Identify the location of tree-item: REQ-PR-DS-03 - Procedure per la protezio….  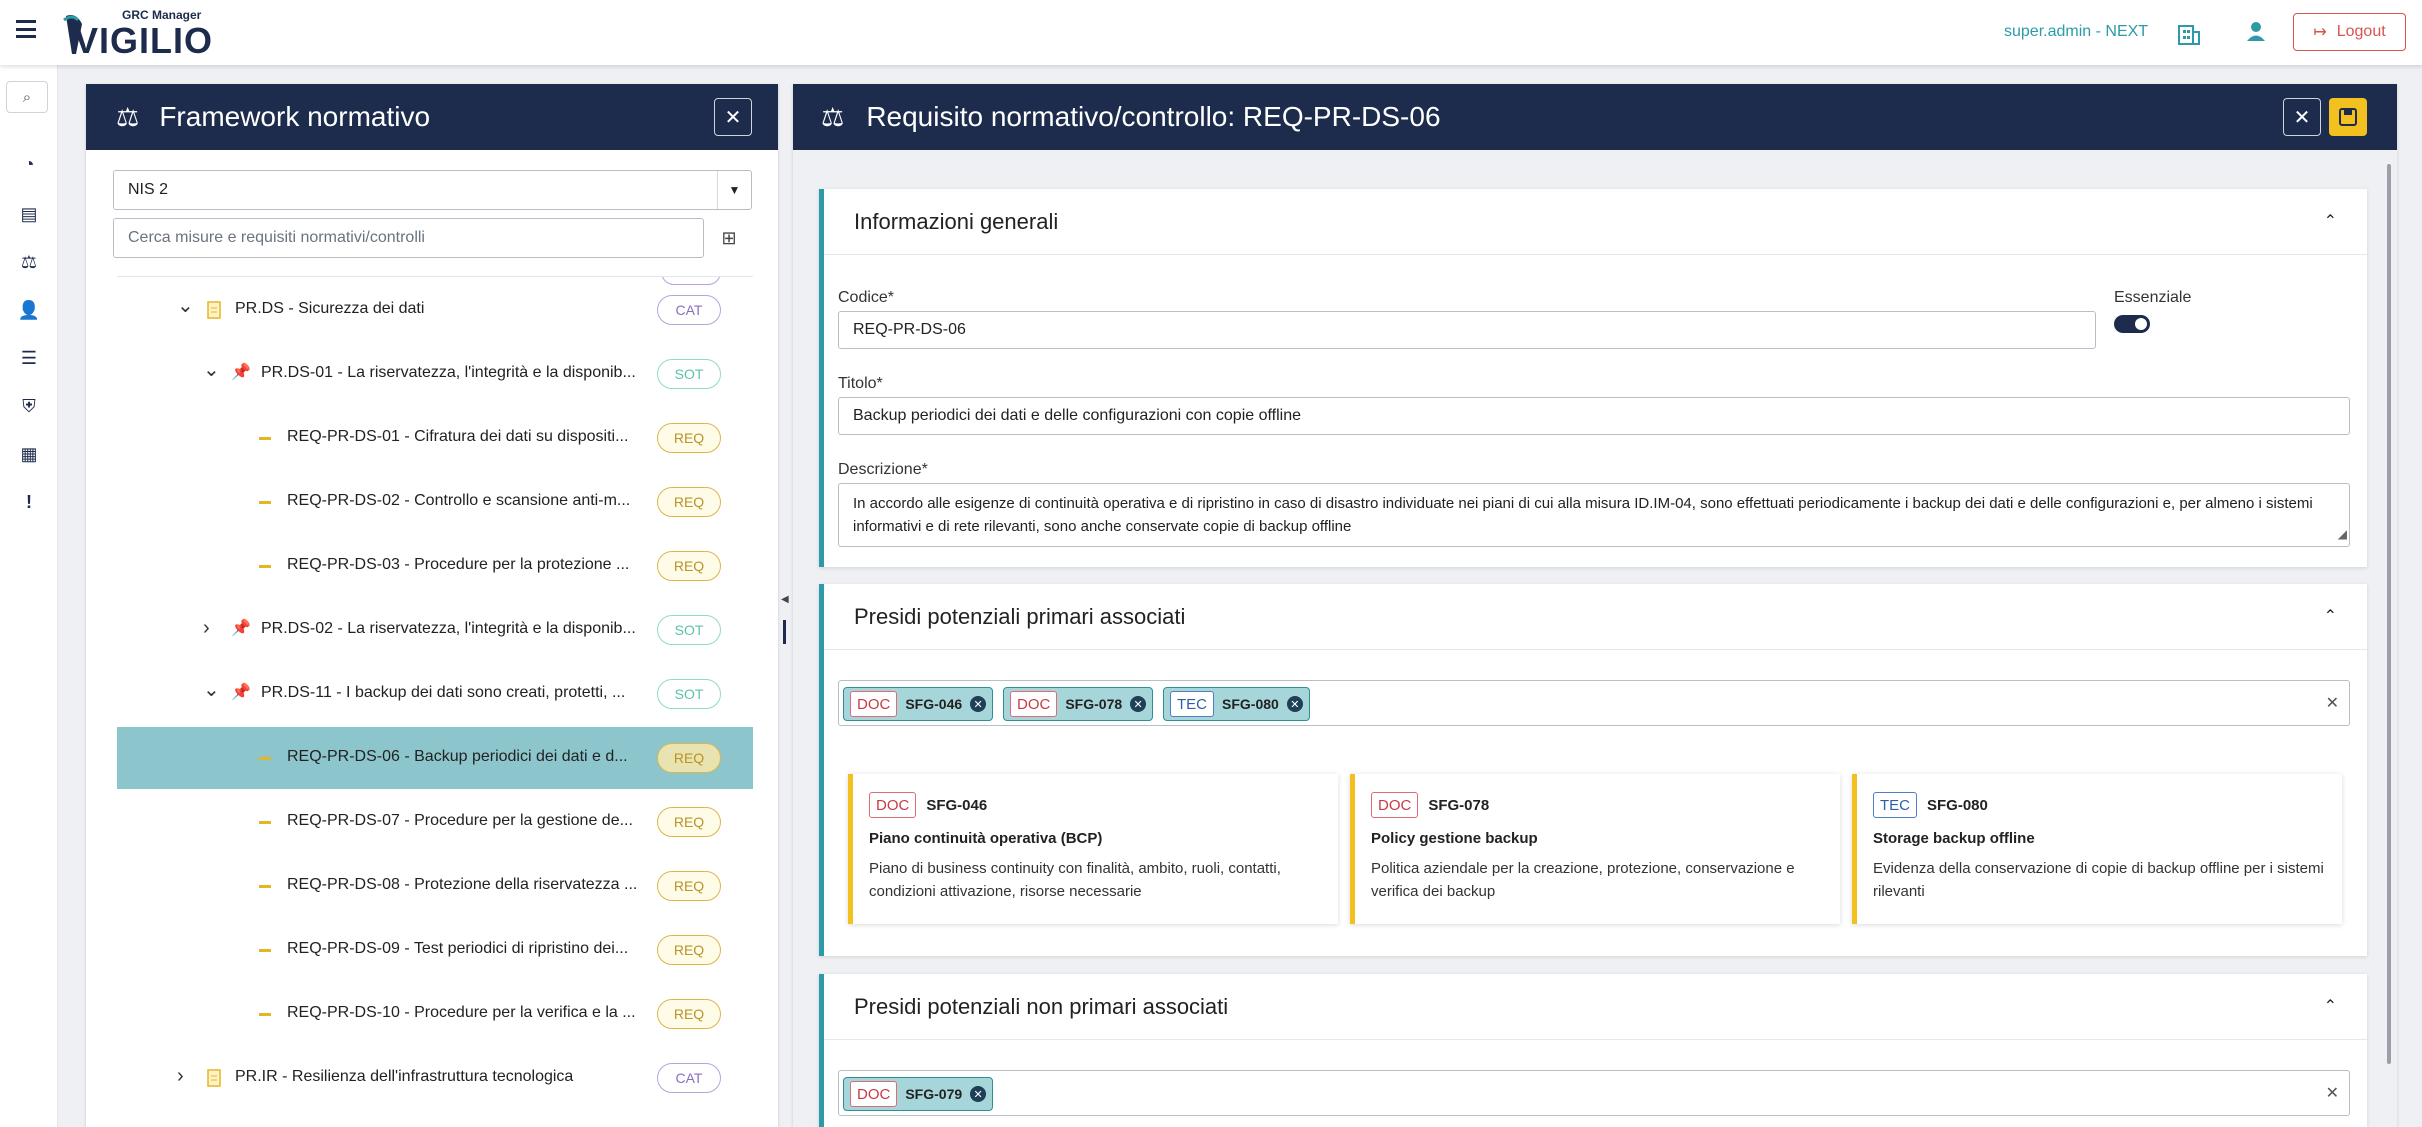
(435, 566).